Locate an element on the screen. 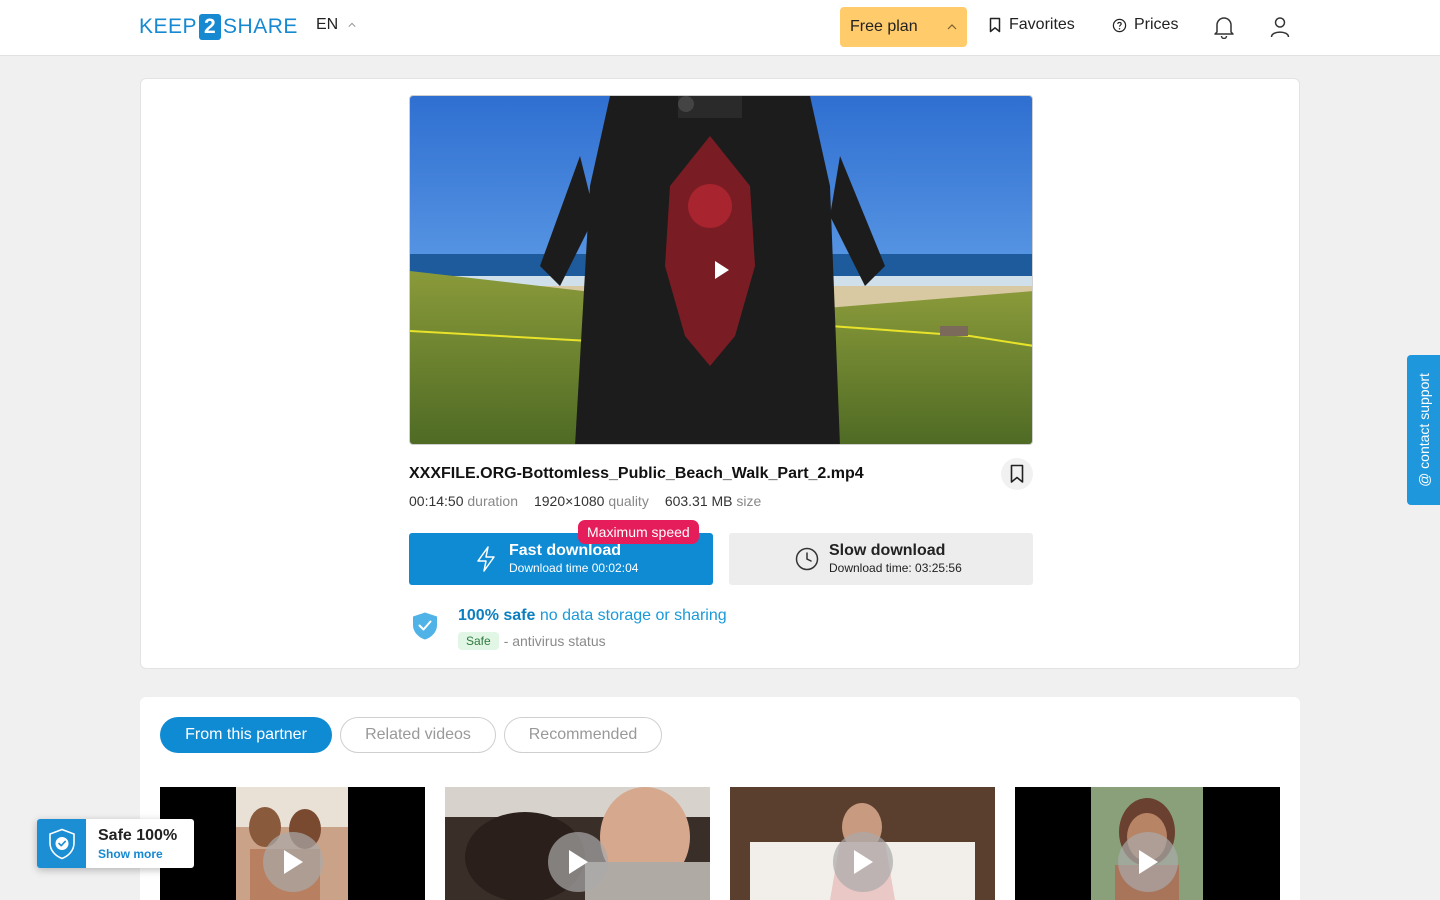  safe-widget-title: Safe 100% is located at coordinates (138, 835).